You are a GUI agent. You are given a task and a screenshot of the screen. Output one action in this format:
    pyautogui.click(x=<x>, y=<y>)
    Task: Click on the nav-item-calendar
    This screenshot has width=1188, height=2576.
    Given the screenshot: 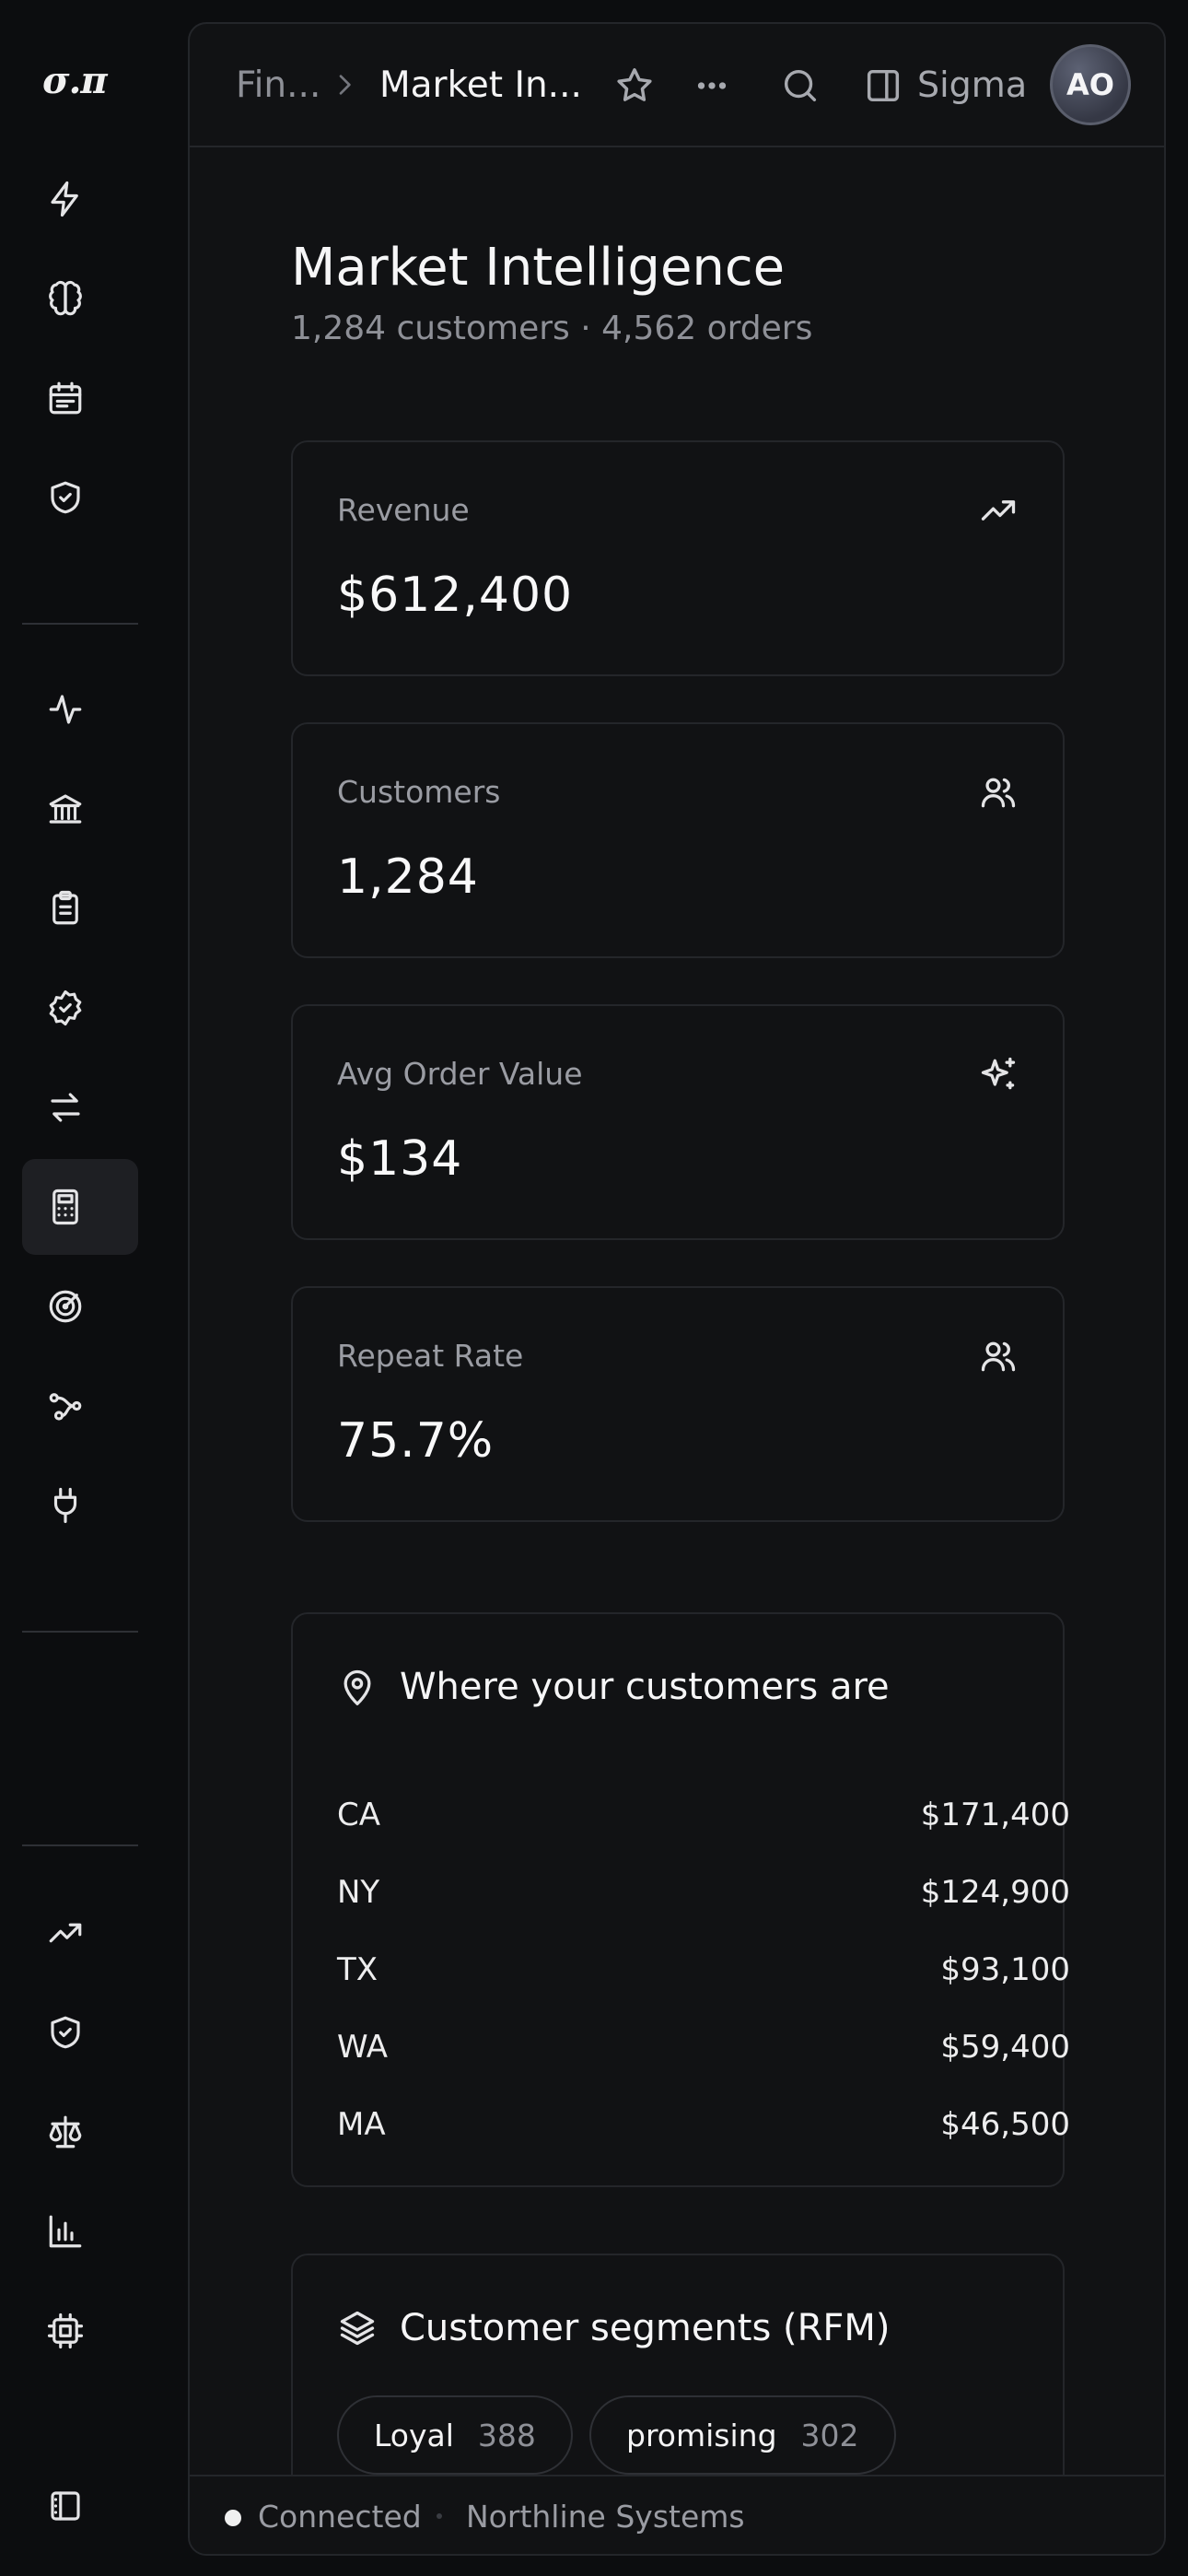 What is the action you would take?
    pyautogui.click(x=80, y=398)
    